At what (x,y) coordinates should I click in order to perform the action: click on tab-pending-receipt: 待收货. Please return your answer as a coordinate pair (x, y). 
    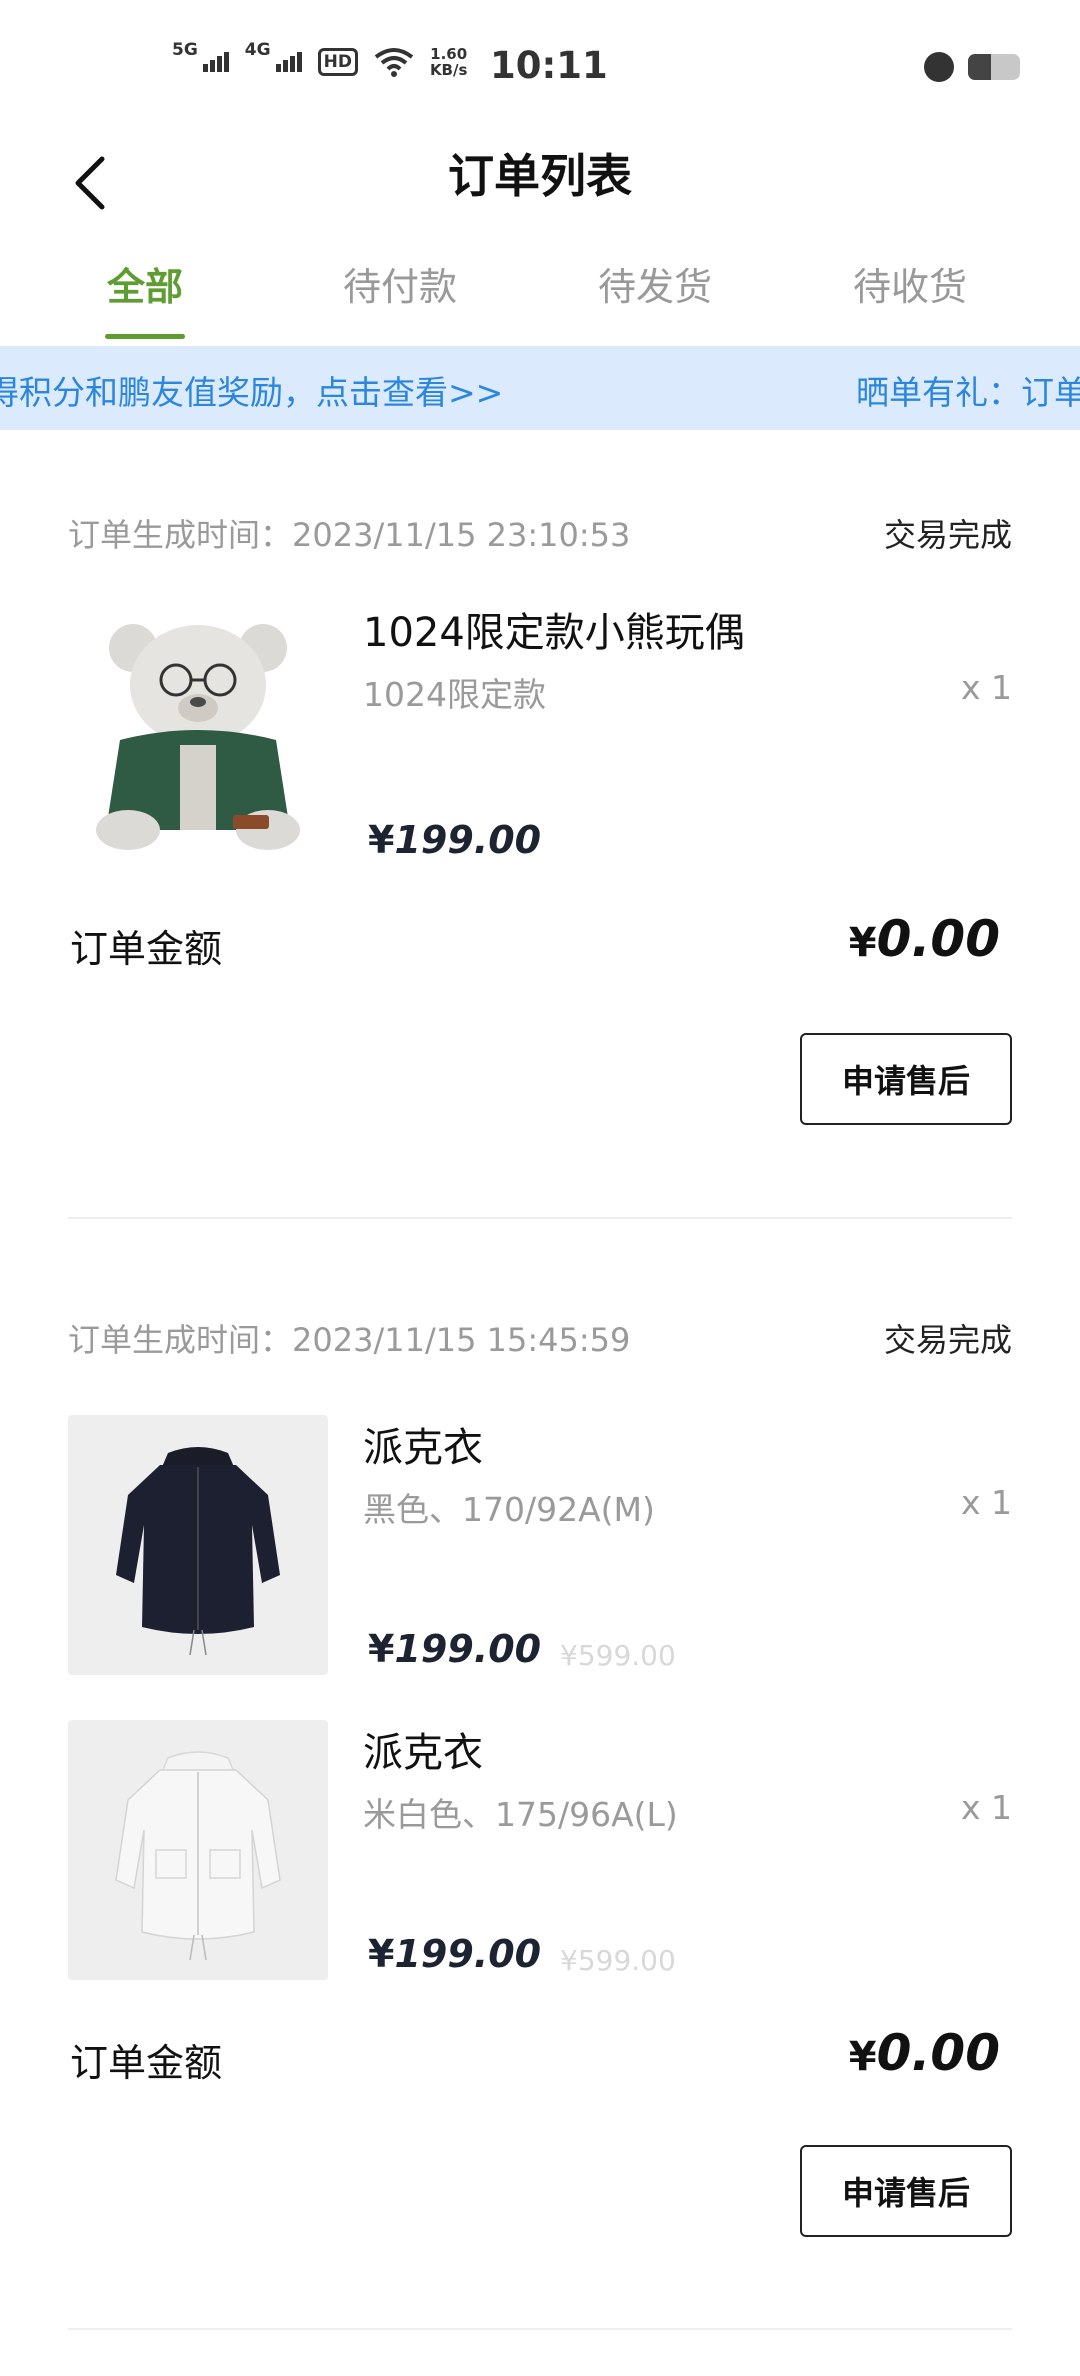
    Looking at the image, I should click on (910, 283).